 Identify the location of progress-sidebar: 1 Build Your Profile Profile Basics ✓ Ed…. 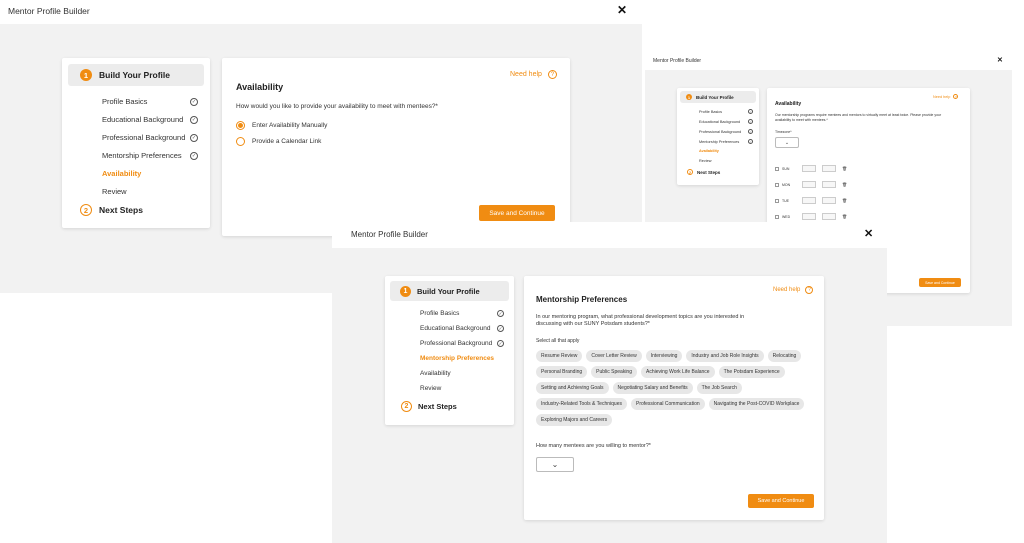
(136, 143).